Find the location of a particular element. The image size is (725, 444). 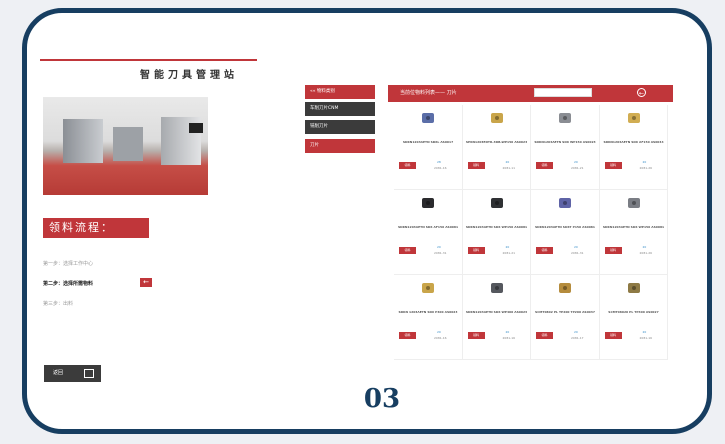

product-card: SDKN1203AETN SD6 WP150 AS0081 领料 20 2081-26 is located at coordinates (633, 232).